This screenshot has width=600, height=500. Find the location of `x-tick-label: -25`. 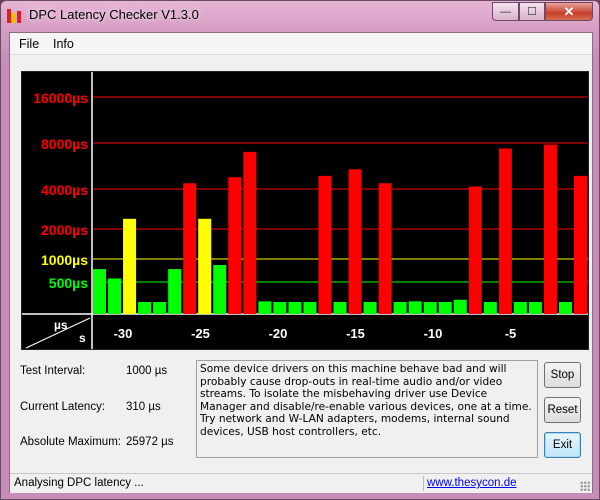

x-tick-label: -25 is located at coordinates (200, 333).